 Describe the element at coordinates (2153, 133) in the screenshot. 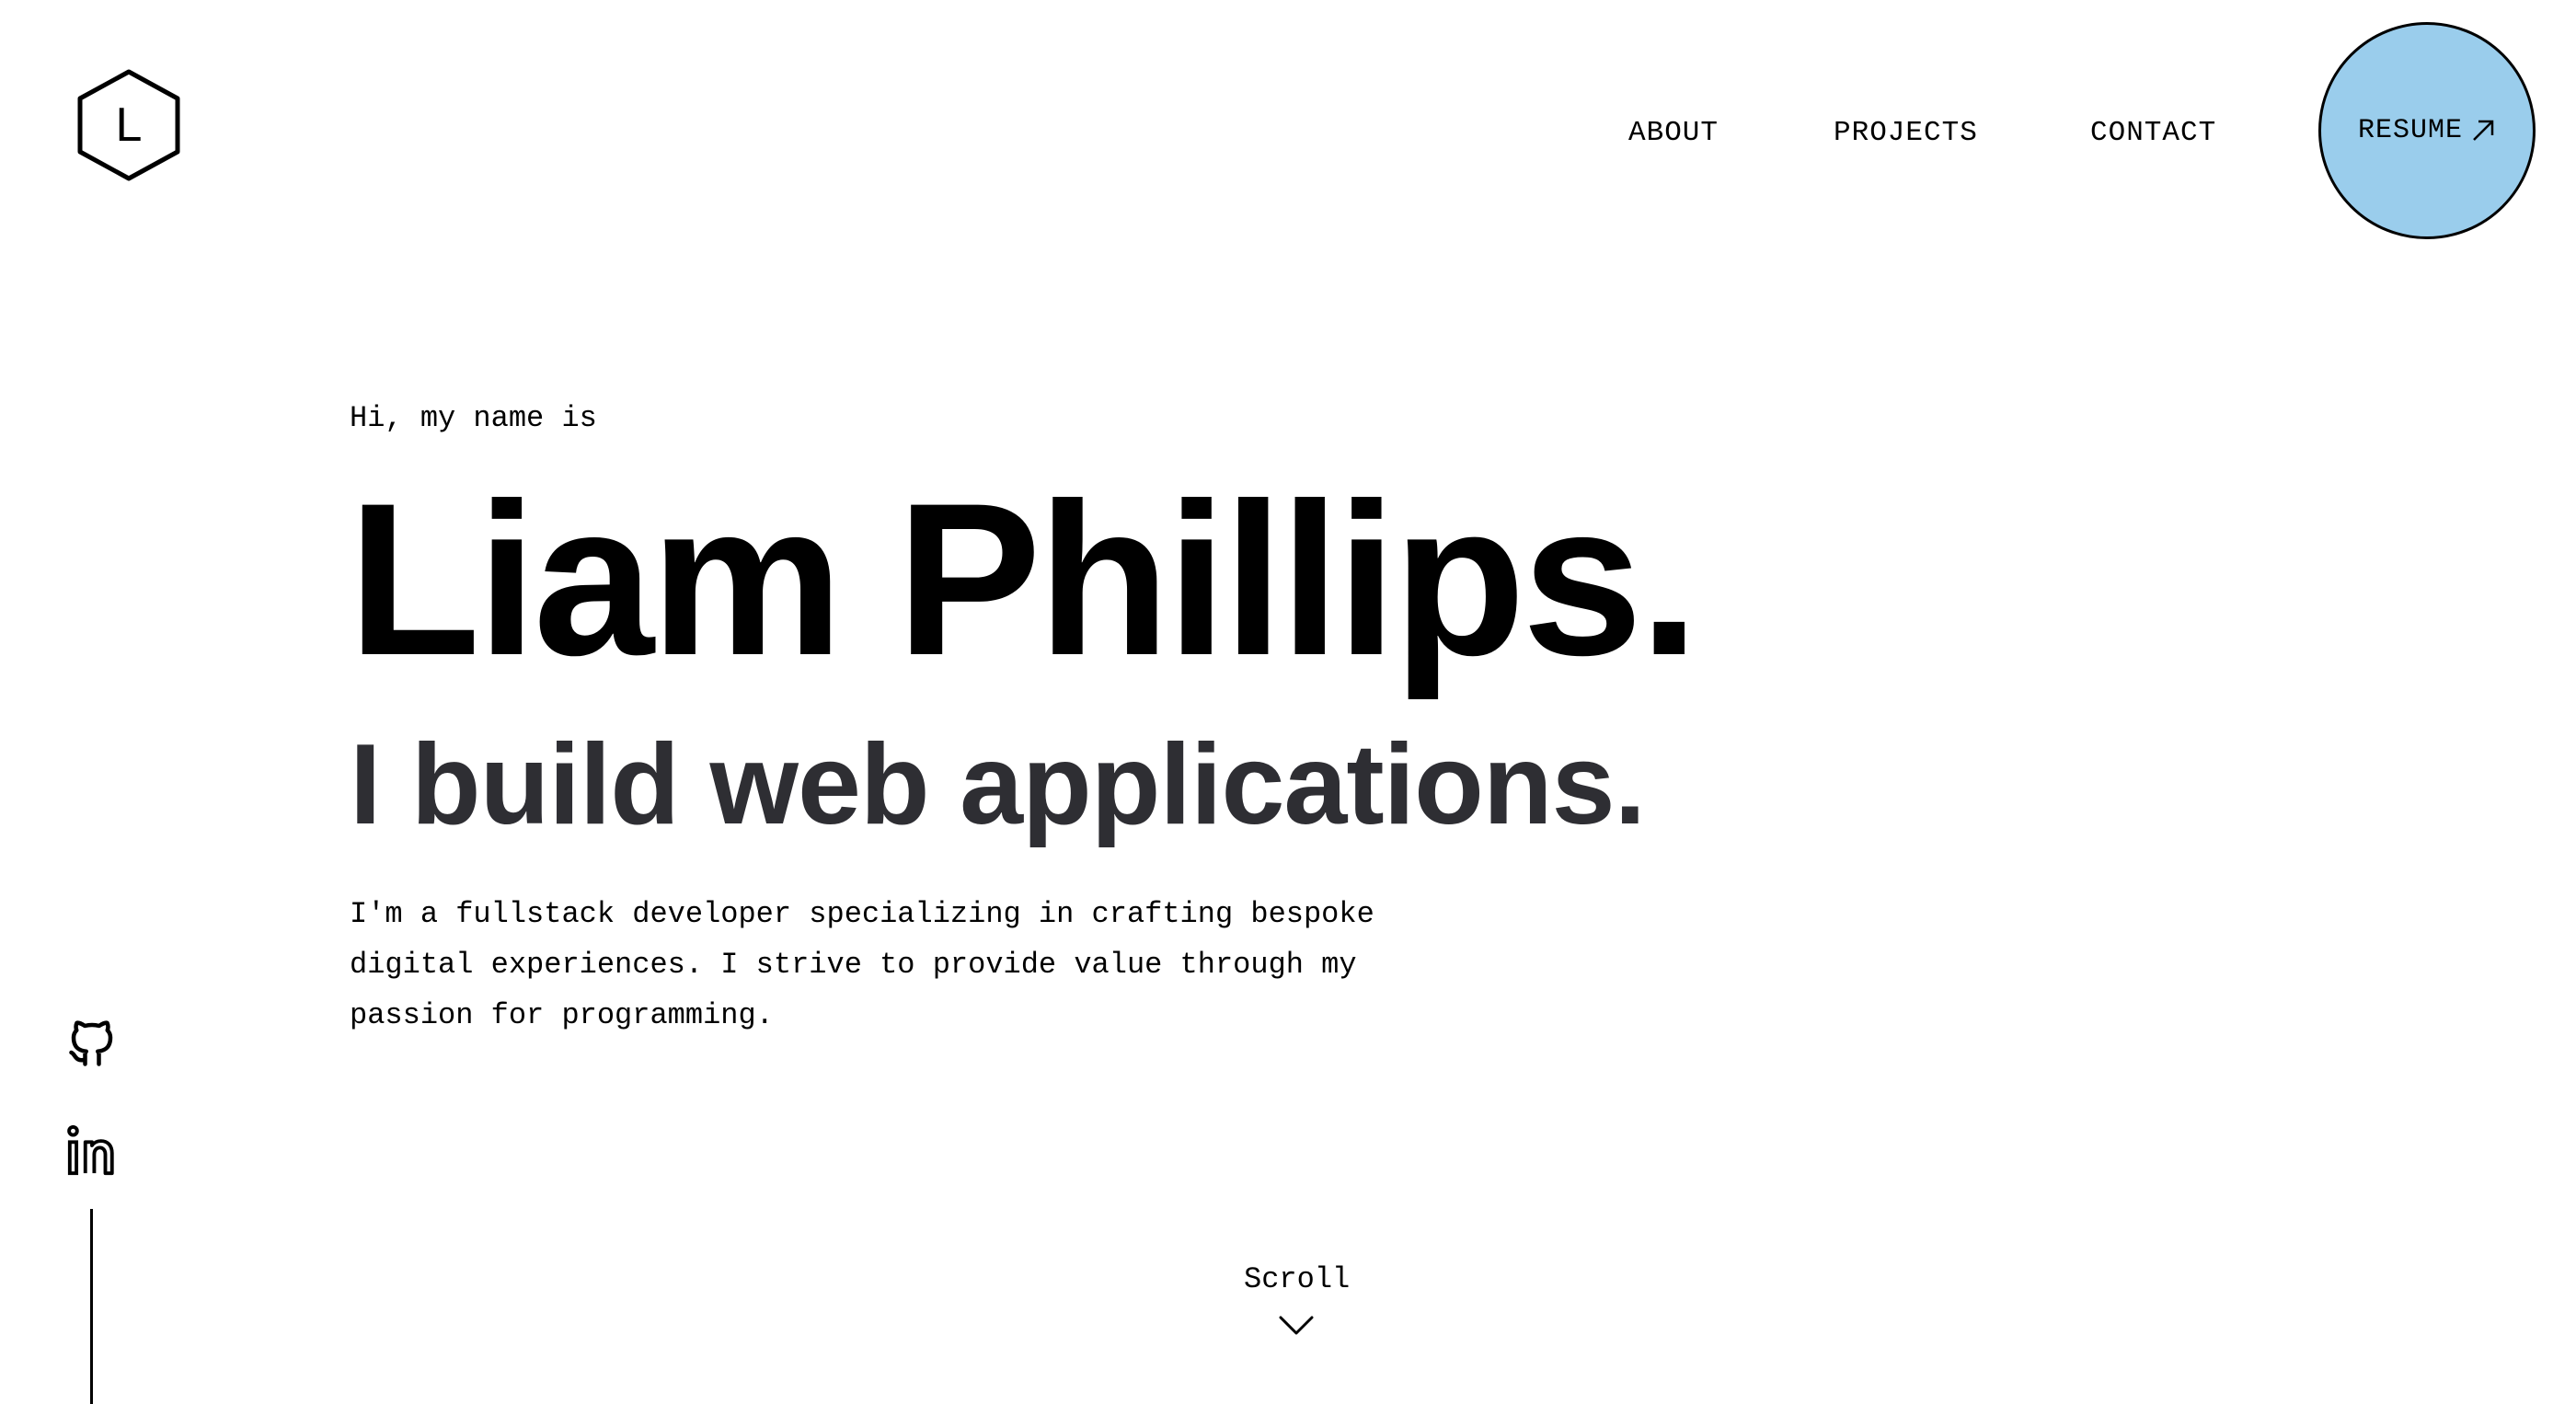

I see `nav-contact-link: CONTACT` at that location.